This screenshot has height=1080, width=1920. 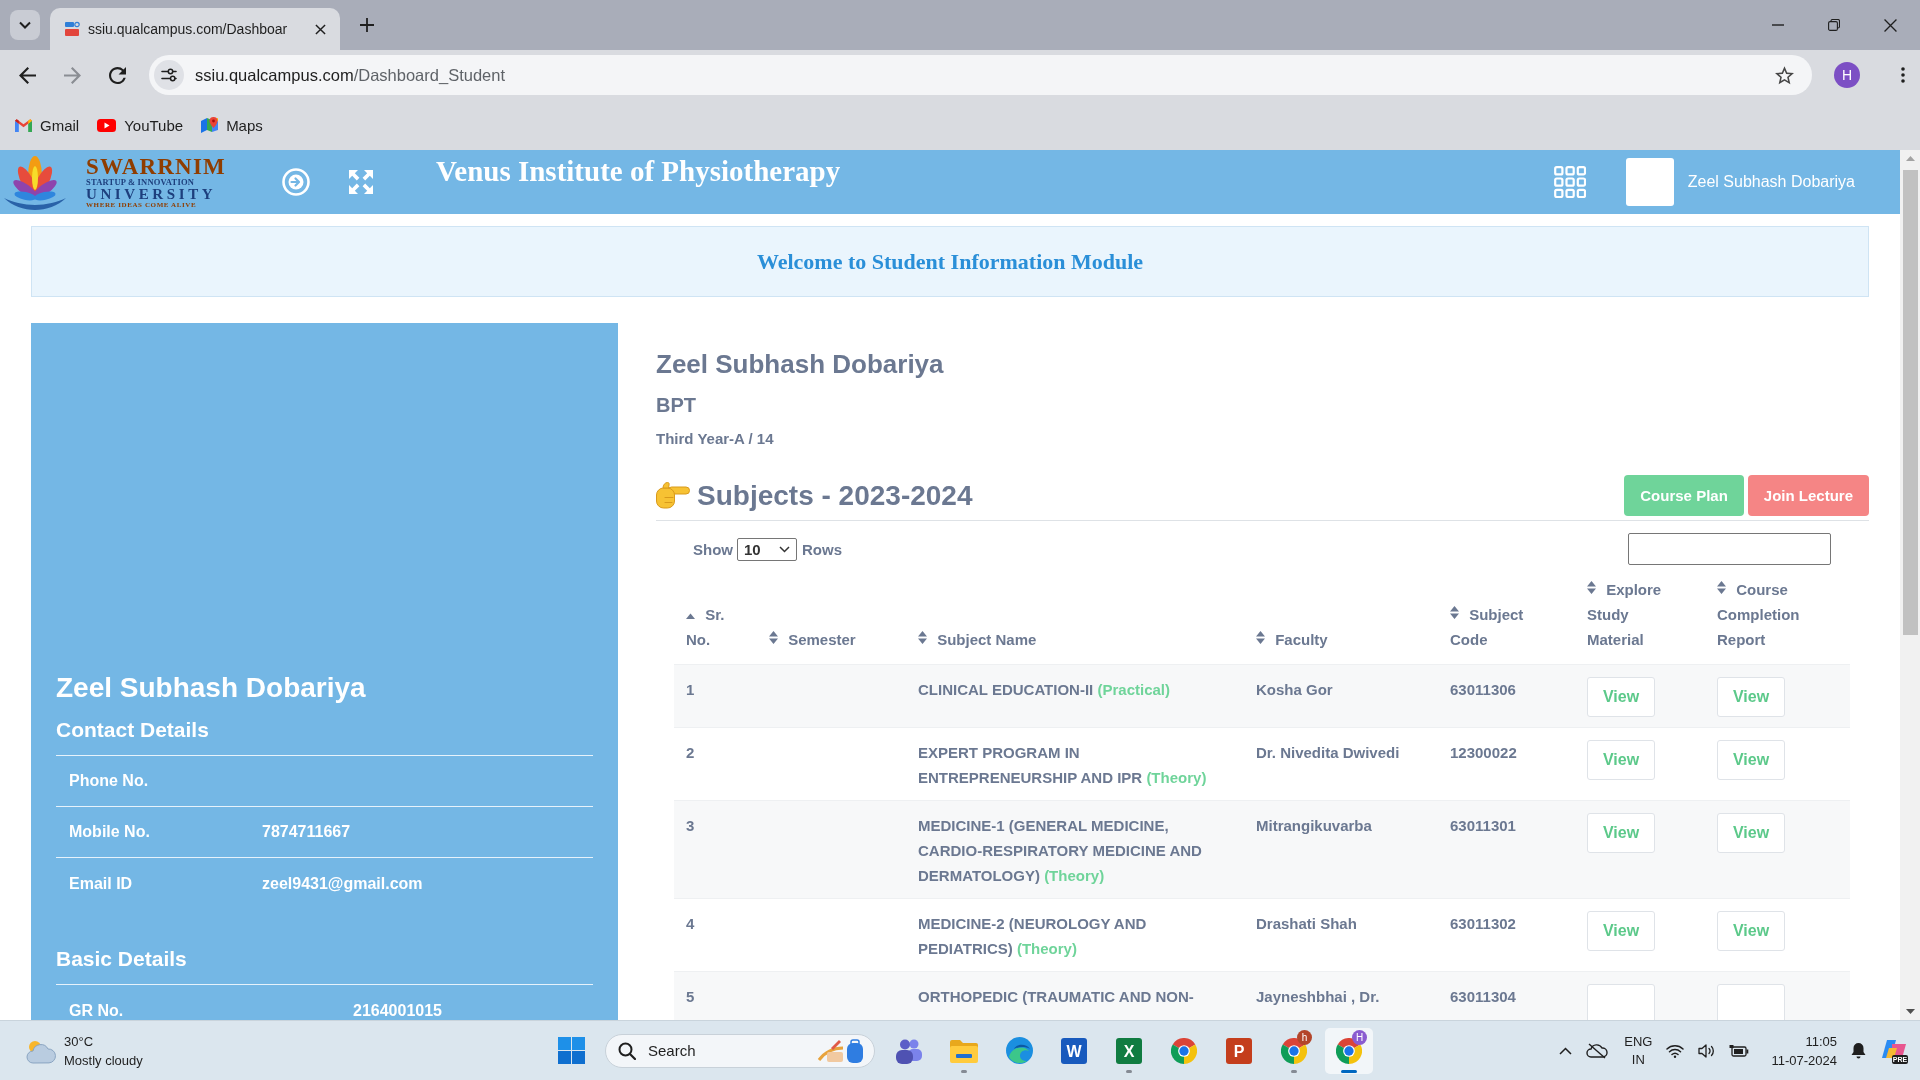 What do you see at coordinates (1497, 627) in the screenshot?
I see `column-header: Subject Code` at bounding box center [1497, 627].